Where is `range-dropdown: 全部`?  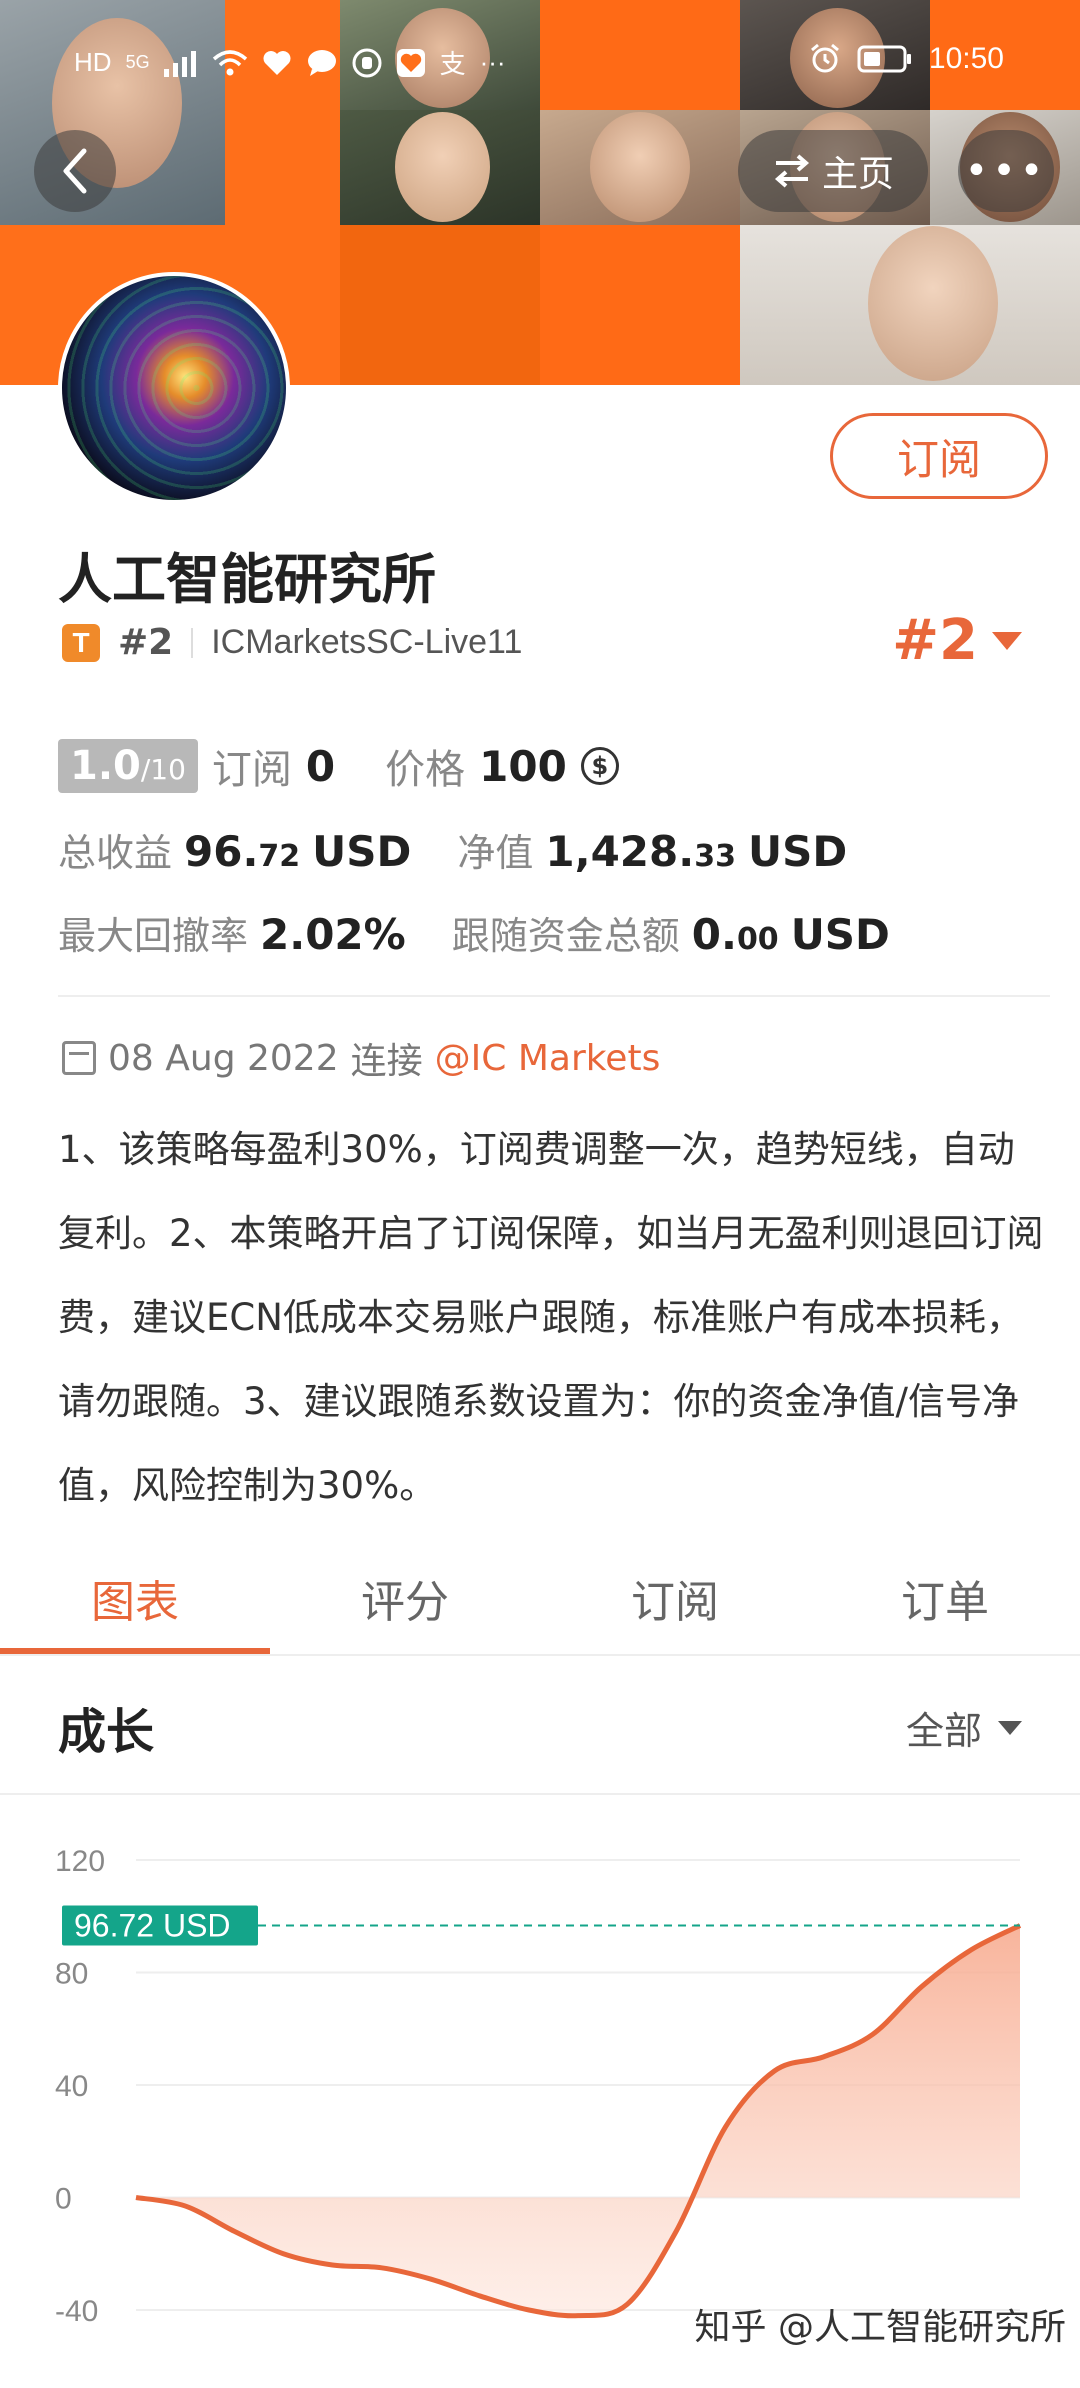 range-dropdown: 全部 is located at coordinates (964, 1727).